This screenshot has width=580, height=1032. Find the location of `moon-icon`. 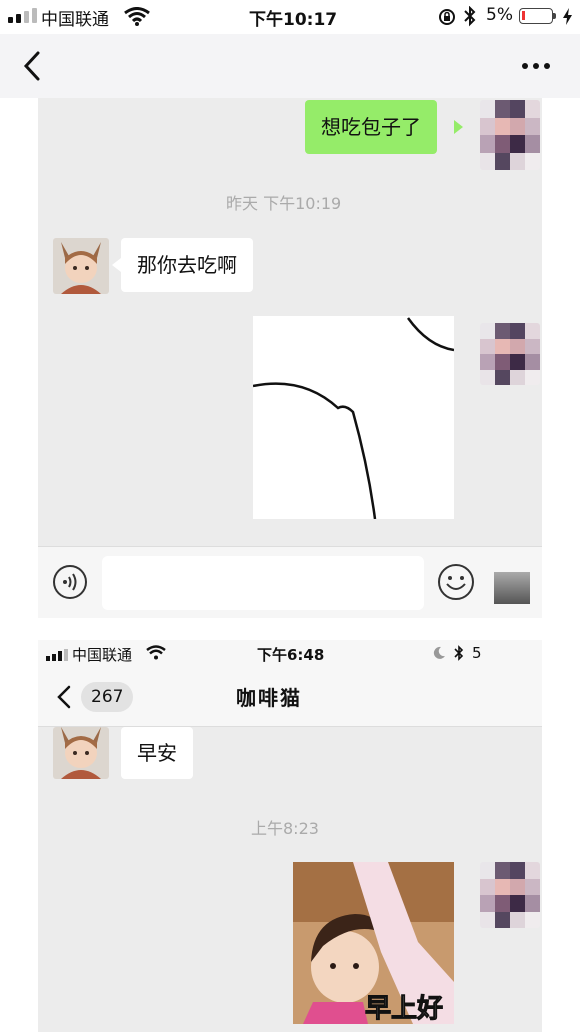

moon-icon is located at coordinates (439, 652).